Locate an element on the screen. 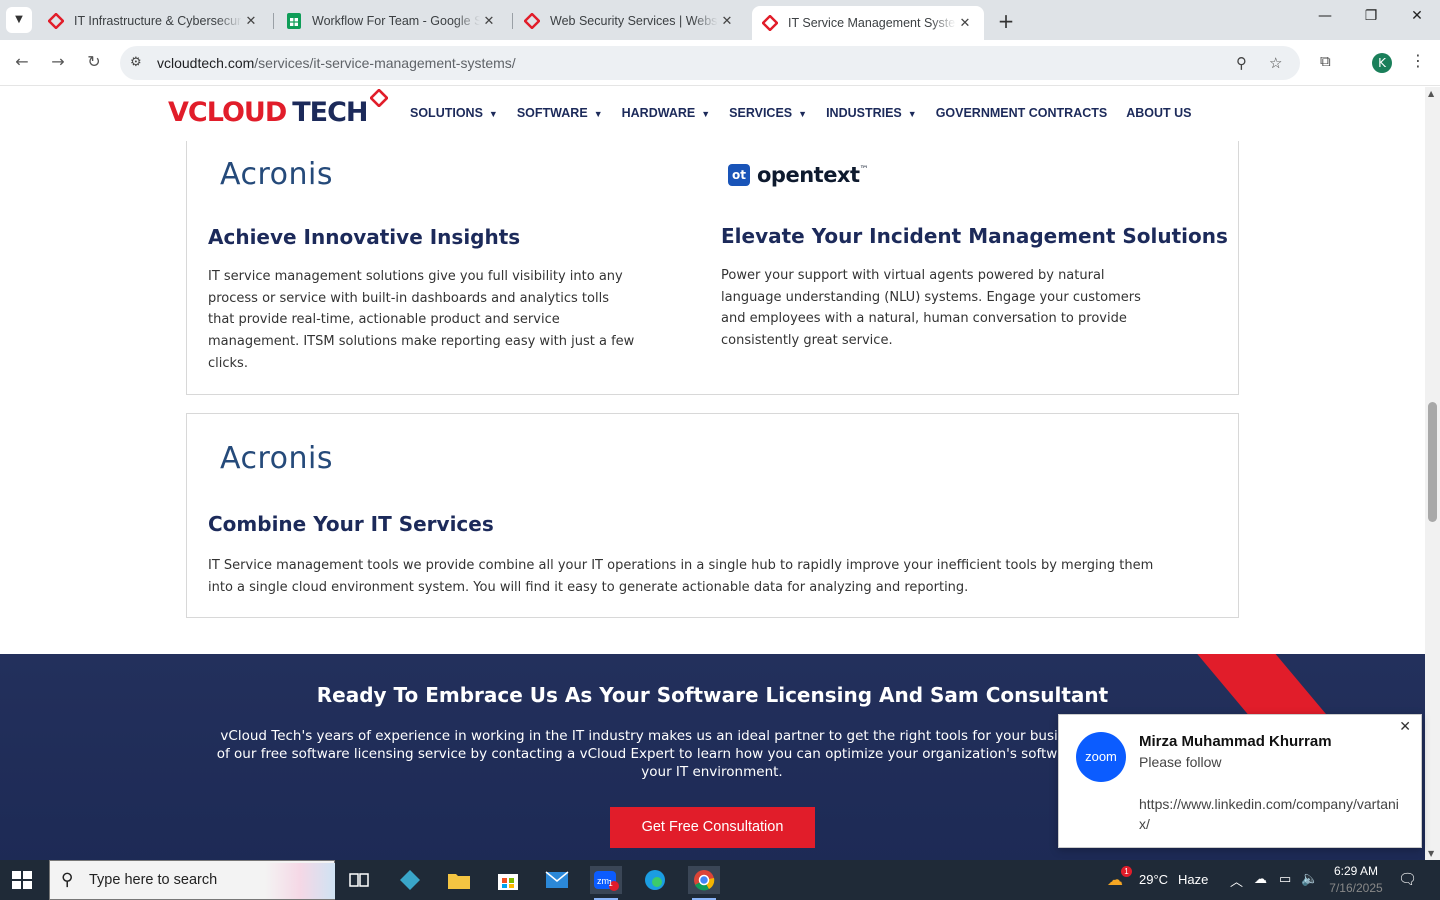 This screenshot has height=900, width=1440. tab-title: IT Infrastructure & Cybersecurity is located at coordinates (158, 21).